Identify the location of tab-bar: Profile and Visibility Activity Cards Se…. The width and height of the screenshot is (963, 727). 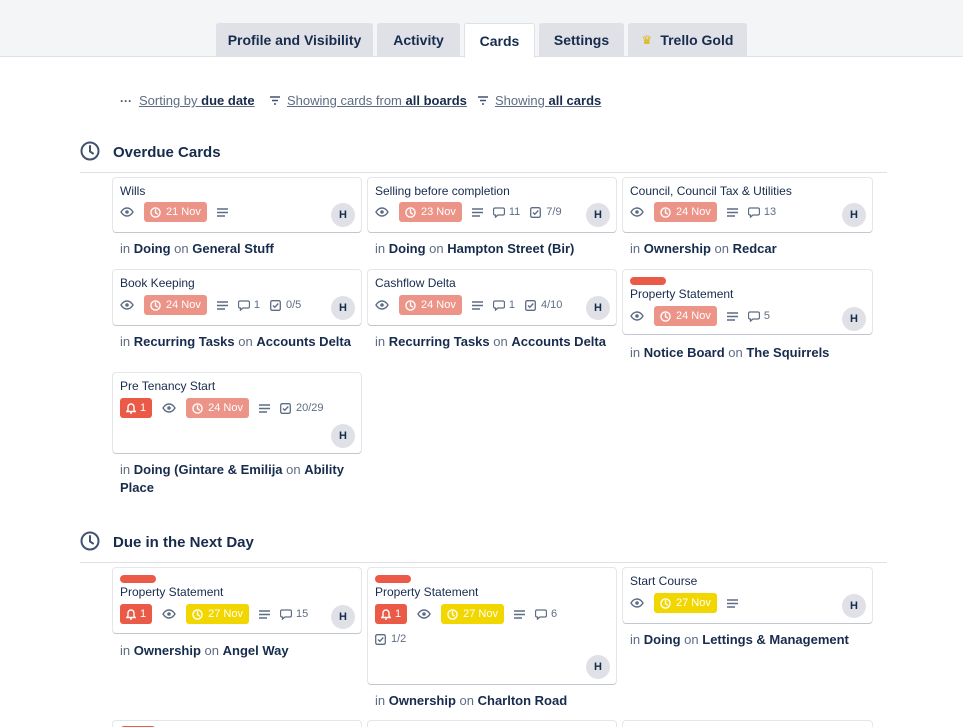
(481, 29).